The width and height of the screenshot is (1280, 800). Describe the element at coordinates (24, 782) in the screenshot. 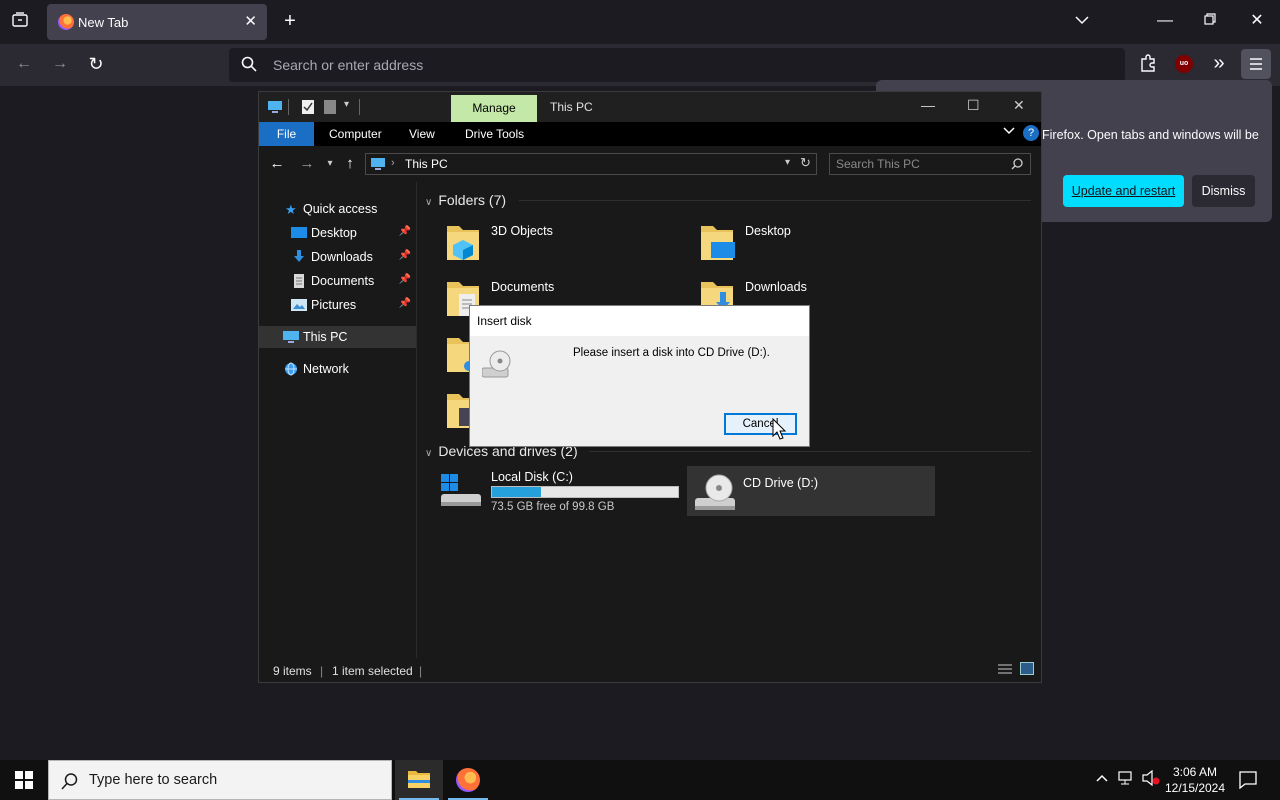

I see `windows-start-icon` at that location.